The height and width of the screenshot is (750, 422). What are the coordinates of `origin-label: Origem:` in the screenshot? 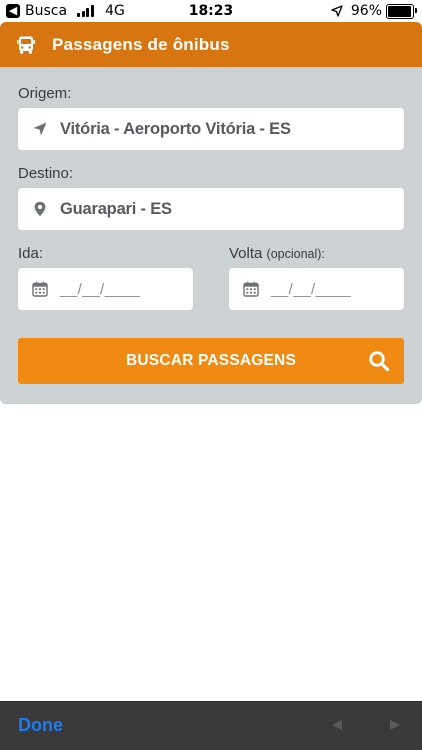 It's located at (45, 93).